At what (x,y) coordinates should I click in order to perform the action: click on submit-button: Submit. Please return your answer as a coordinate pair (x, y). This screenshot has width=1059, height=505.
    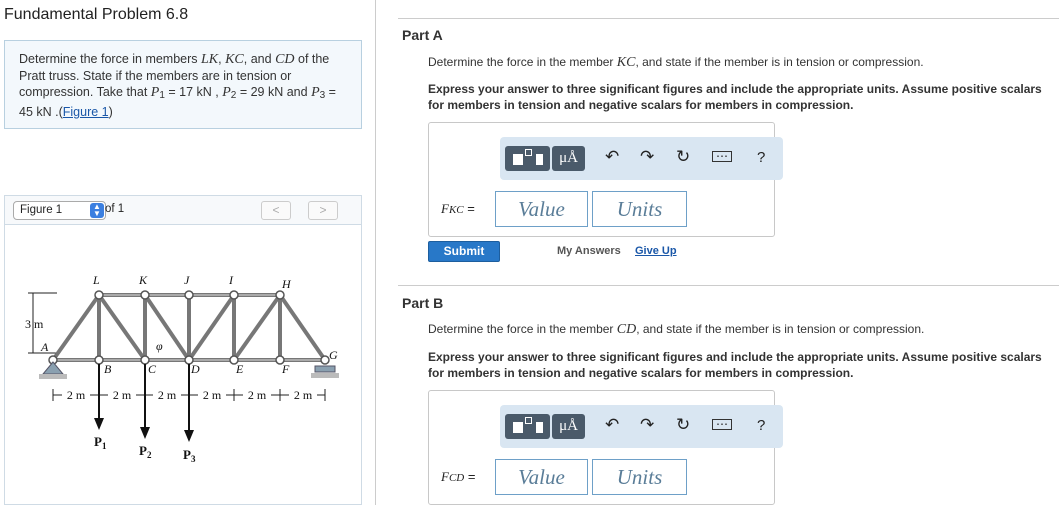
    Looking at the image, I should click on (464, 251).